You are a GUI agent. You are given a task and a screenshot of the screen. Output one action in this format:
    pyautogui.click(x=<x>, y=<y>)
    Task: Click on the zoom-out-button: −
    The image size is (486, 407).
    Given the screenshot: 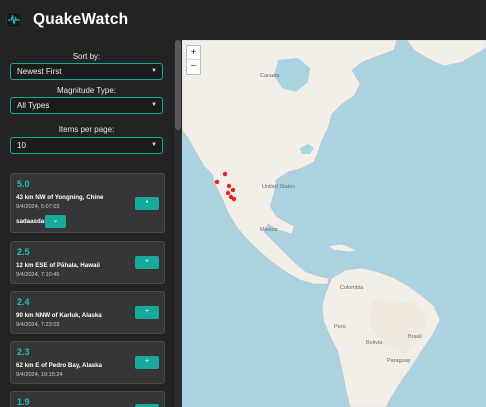 What is the action you would take?
    pyautogui.click(x=193, y=67)
    